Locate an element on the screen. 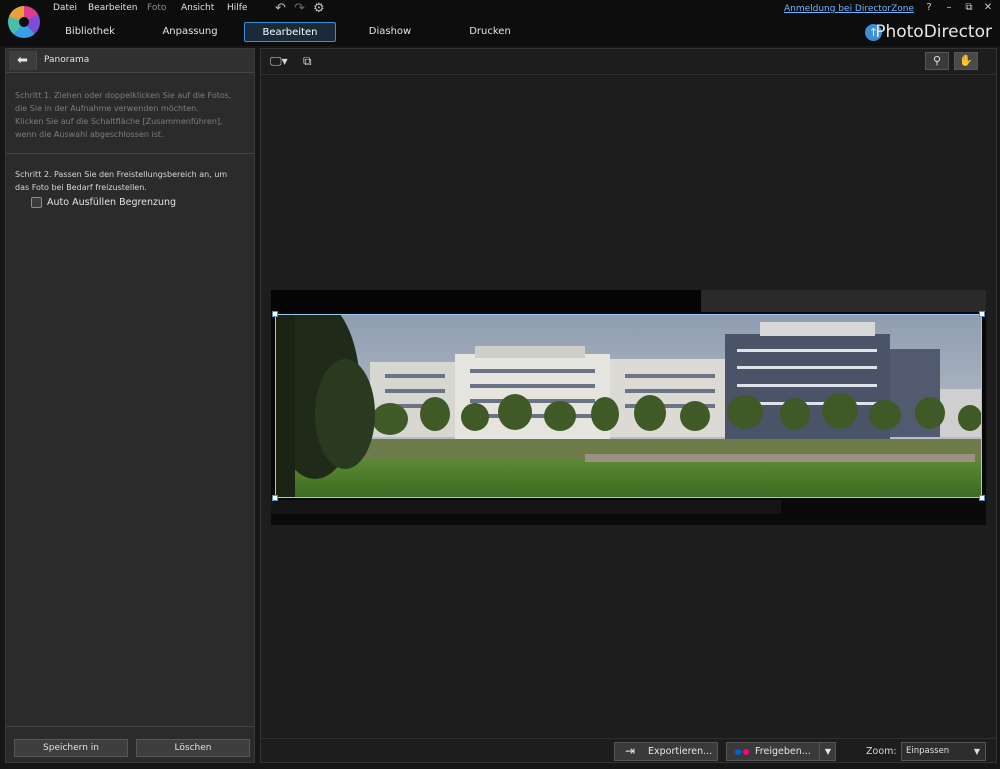  redo-icon: ↷ is located at coordinates (299, 8).